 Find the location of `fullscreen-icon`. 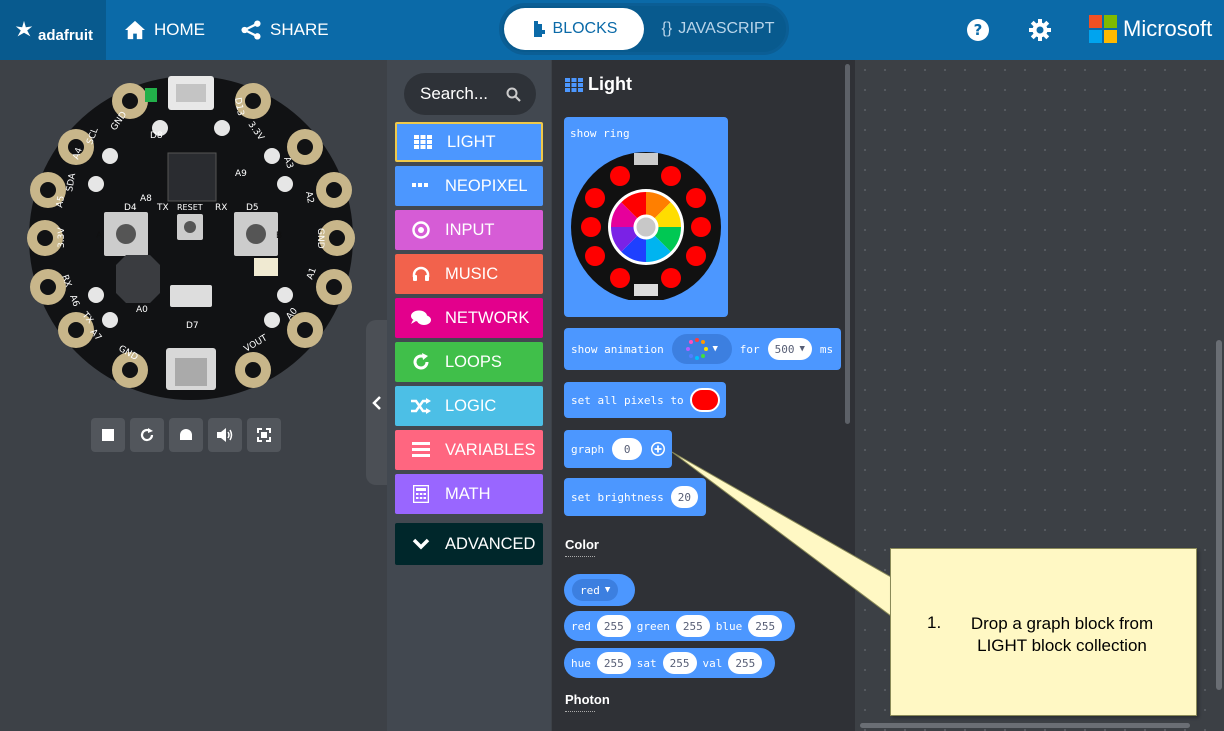

fullscreen-icon is located at coordinates (264, 435).